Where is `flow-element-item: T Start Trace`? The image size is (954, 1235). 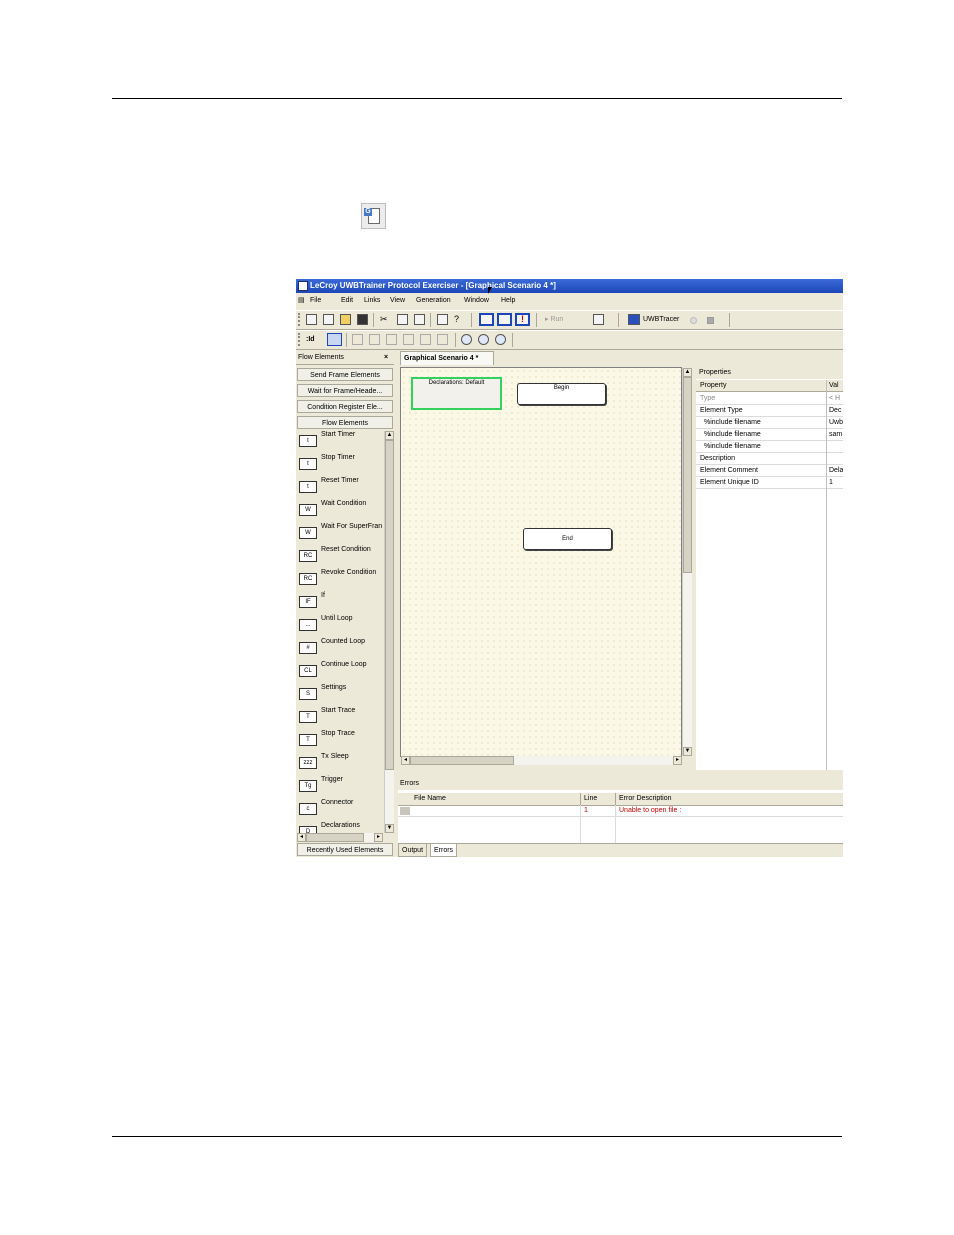 flow-element-item: T Start Trace is located at coordinates (340, 718).